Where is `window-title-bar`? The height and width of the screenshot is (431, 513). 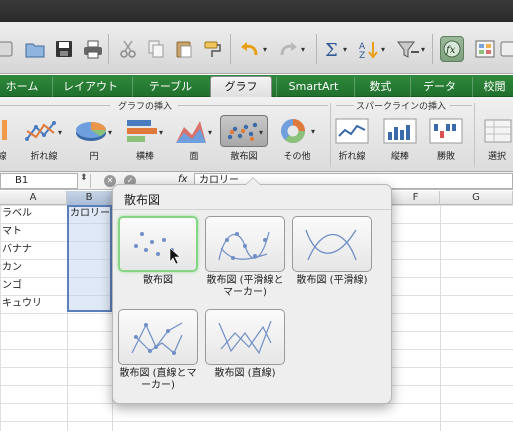
window-title-bar is located at coordinates (256, 11).